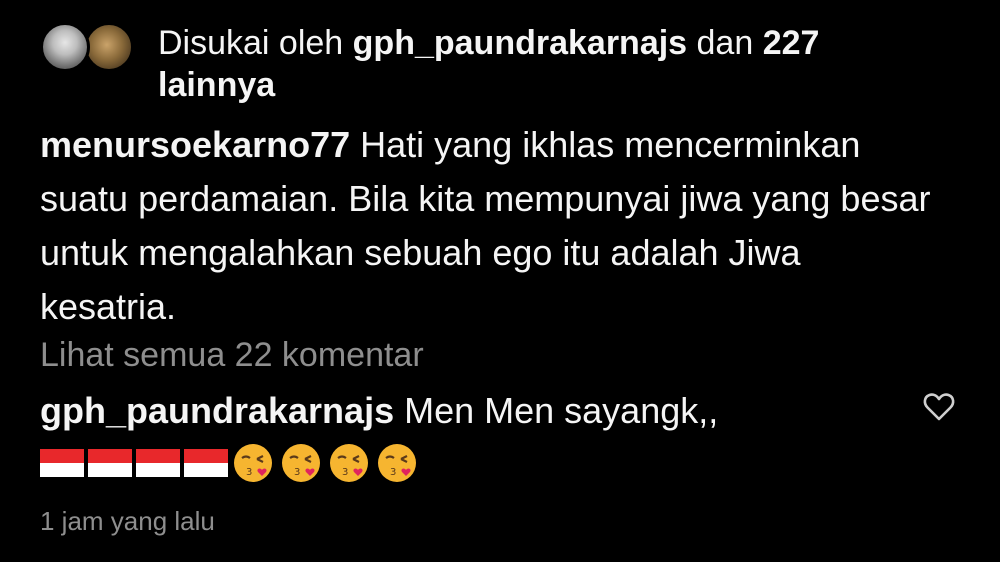 This screenshot has height=562, width=1000. I want to click on likes-count: 227, so click(791, 43).